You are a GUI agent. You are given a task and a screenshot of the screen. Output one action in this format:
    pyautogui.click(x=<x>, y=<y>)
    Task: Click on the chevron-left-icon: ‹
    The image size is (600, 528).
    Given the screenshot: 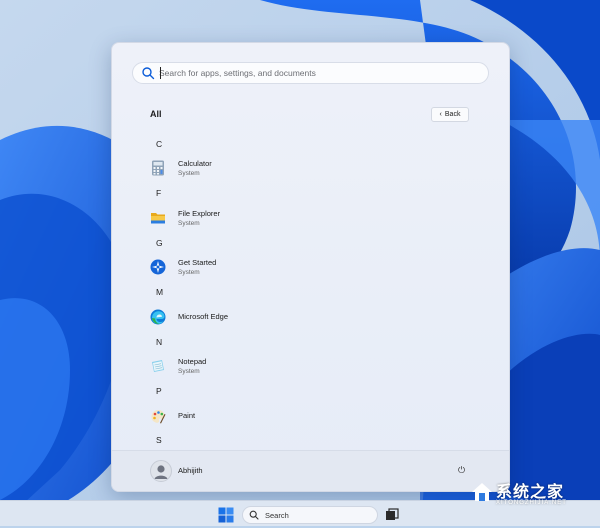 What is the action you would take?
    pyautogui.click(x=440, y=114)
    